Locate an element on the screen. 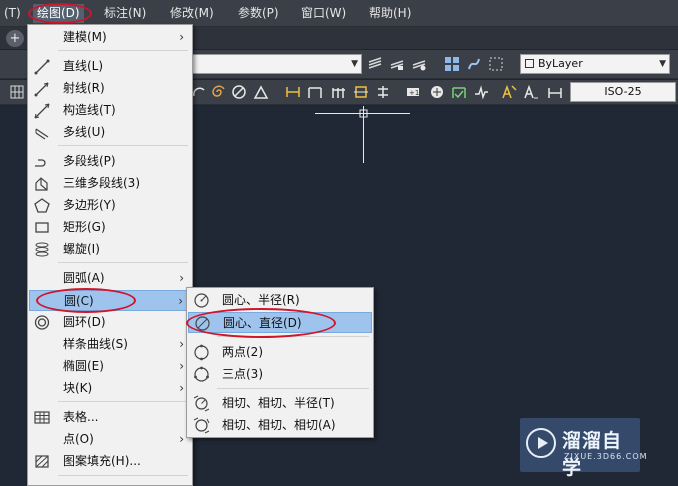 Image resolution: width=678 pixels, height=486 pixels. submenu-item-3point: 三点(3) is located at coordinates (280, 374).